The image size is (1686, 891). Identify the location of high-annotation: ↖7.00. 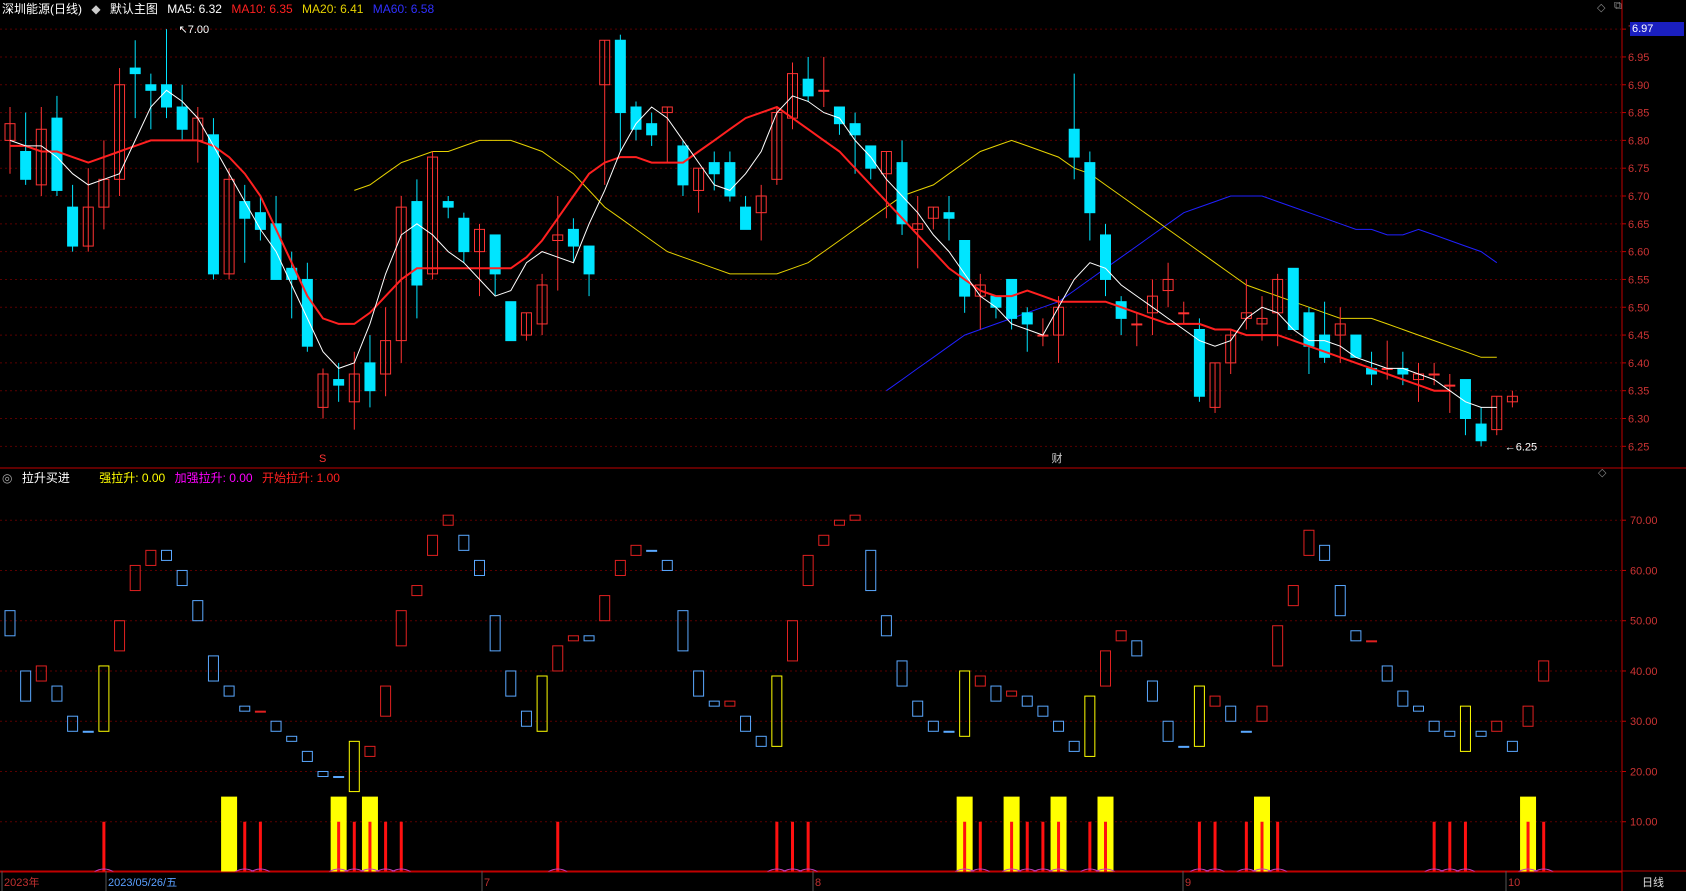
(194, 30).